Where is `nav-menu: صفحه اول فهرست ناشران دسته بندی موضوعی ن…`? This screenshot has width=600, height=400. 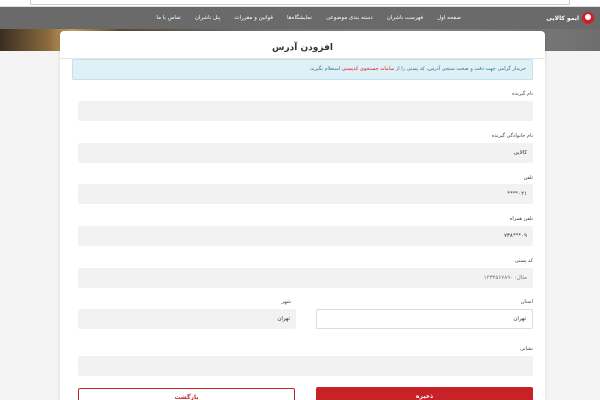
nav-menu: صفحه اول فهرست ناشران دسته بندی موضوعی ن… is located at coordinates (308, 18).